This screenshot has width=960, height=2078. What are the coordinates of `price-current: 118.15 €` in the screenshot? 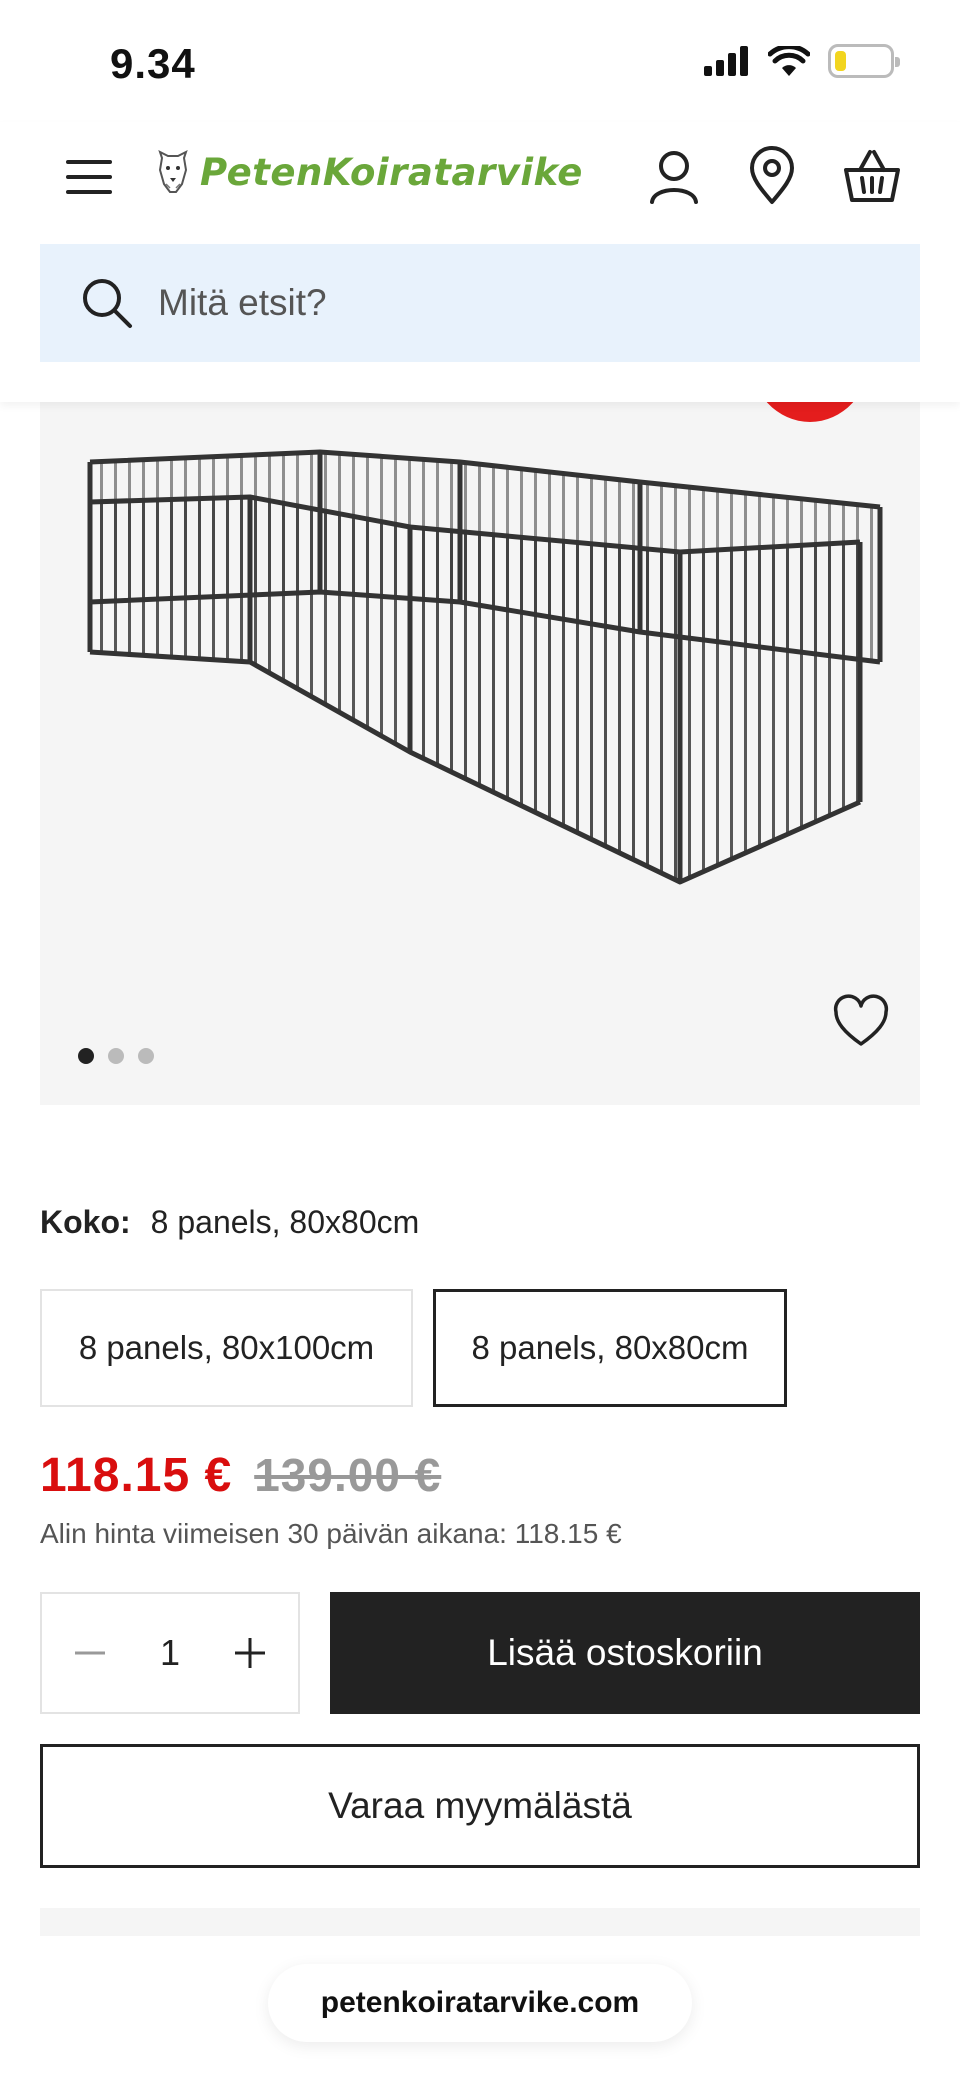 It's located at (136, 1475).